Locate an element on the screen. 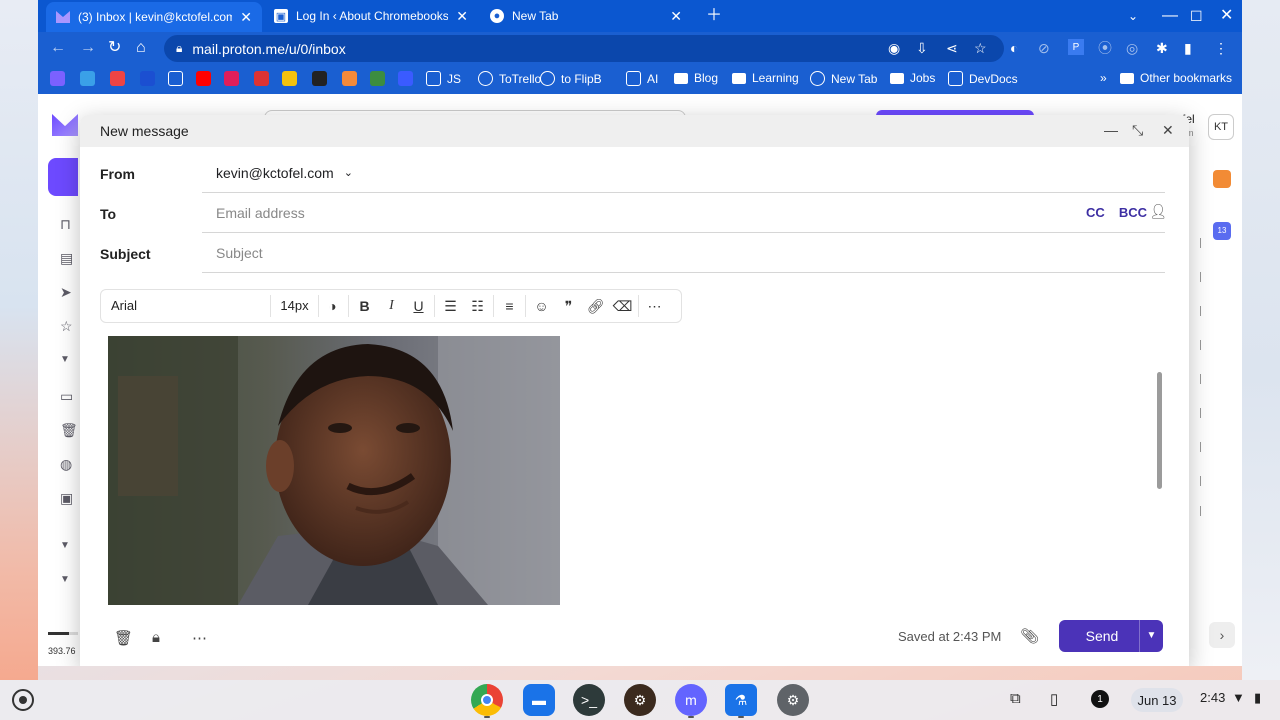 Image resolution: width=1280 pixels, height=720 pixels. bookmark-item: to FlipB is located at coordinates (571, 78).